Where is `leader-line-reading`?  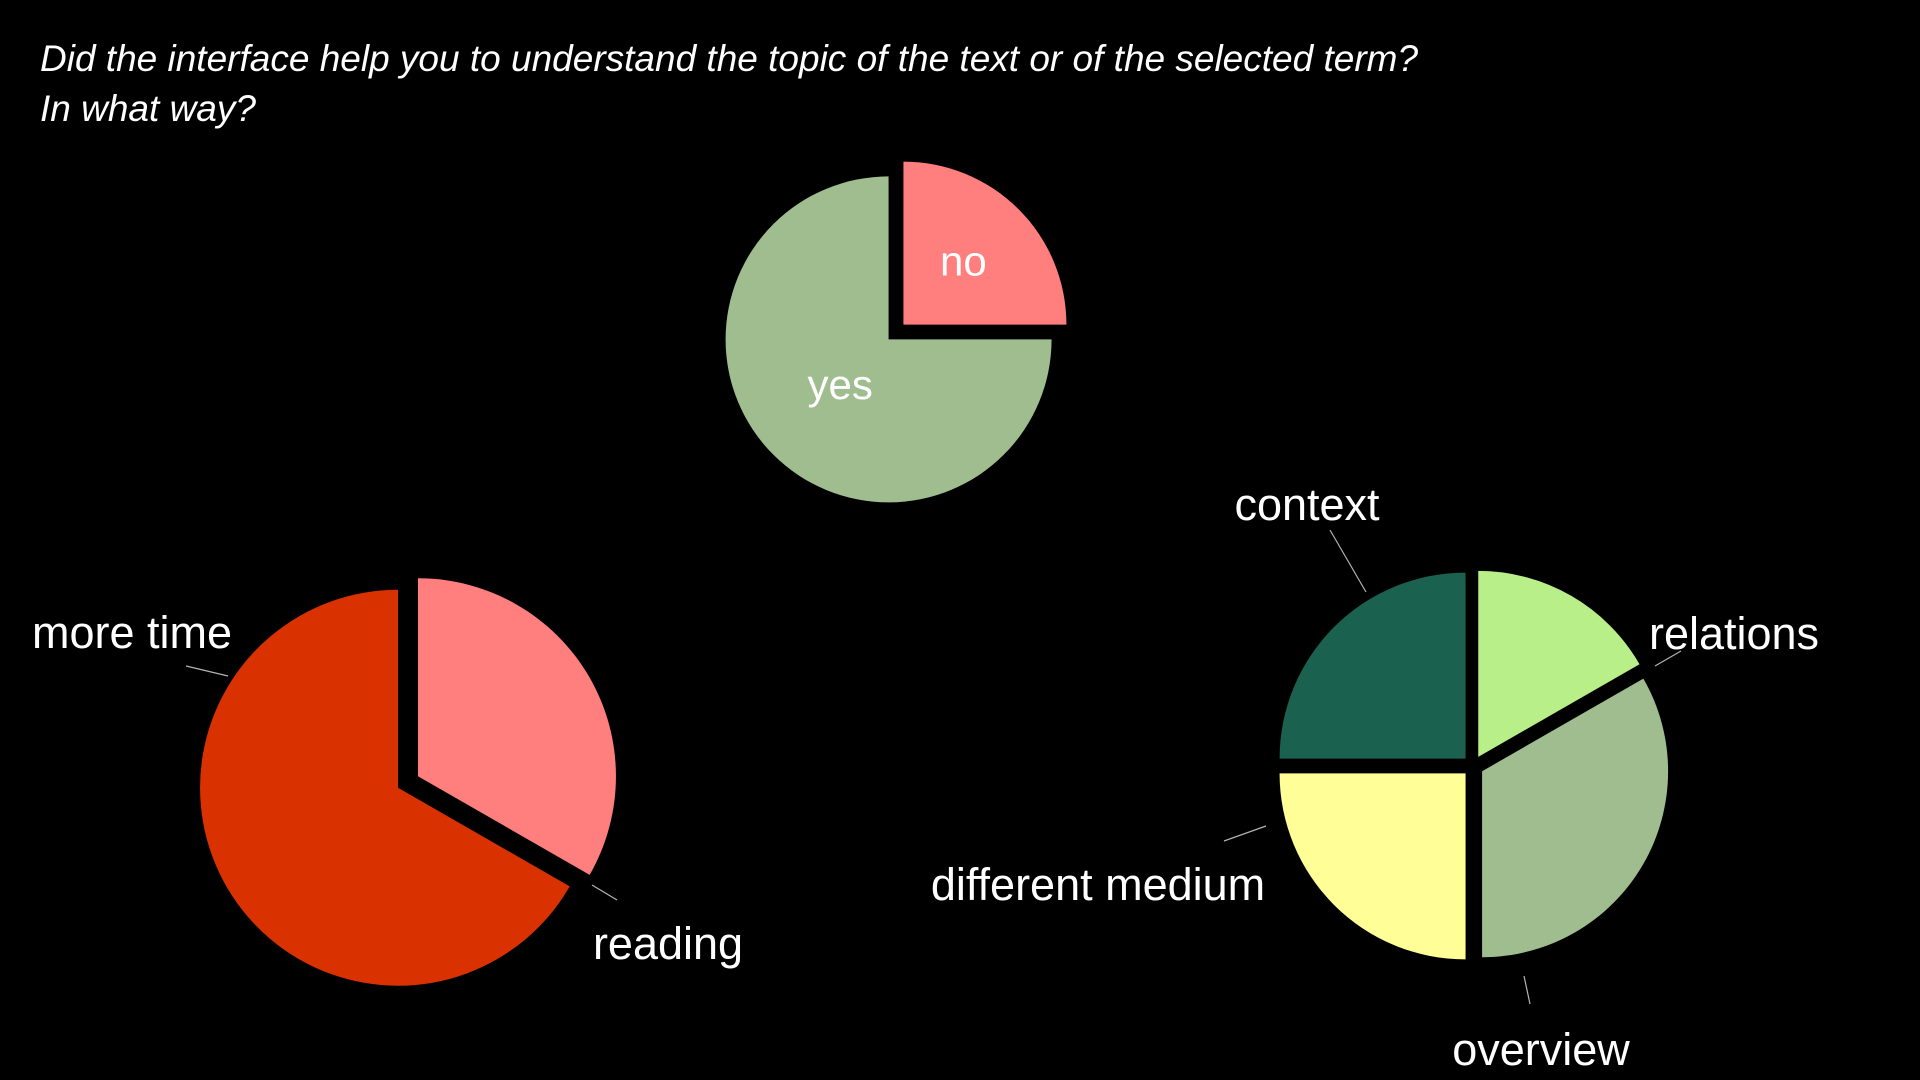 leader-line-reading is located at coordinates (604, 892).